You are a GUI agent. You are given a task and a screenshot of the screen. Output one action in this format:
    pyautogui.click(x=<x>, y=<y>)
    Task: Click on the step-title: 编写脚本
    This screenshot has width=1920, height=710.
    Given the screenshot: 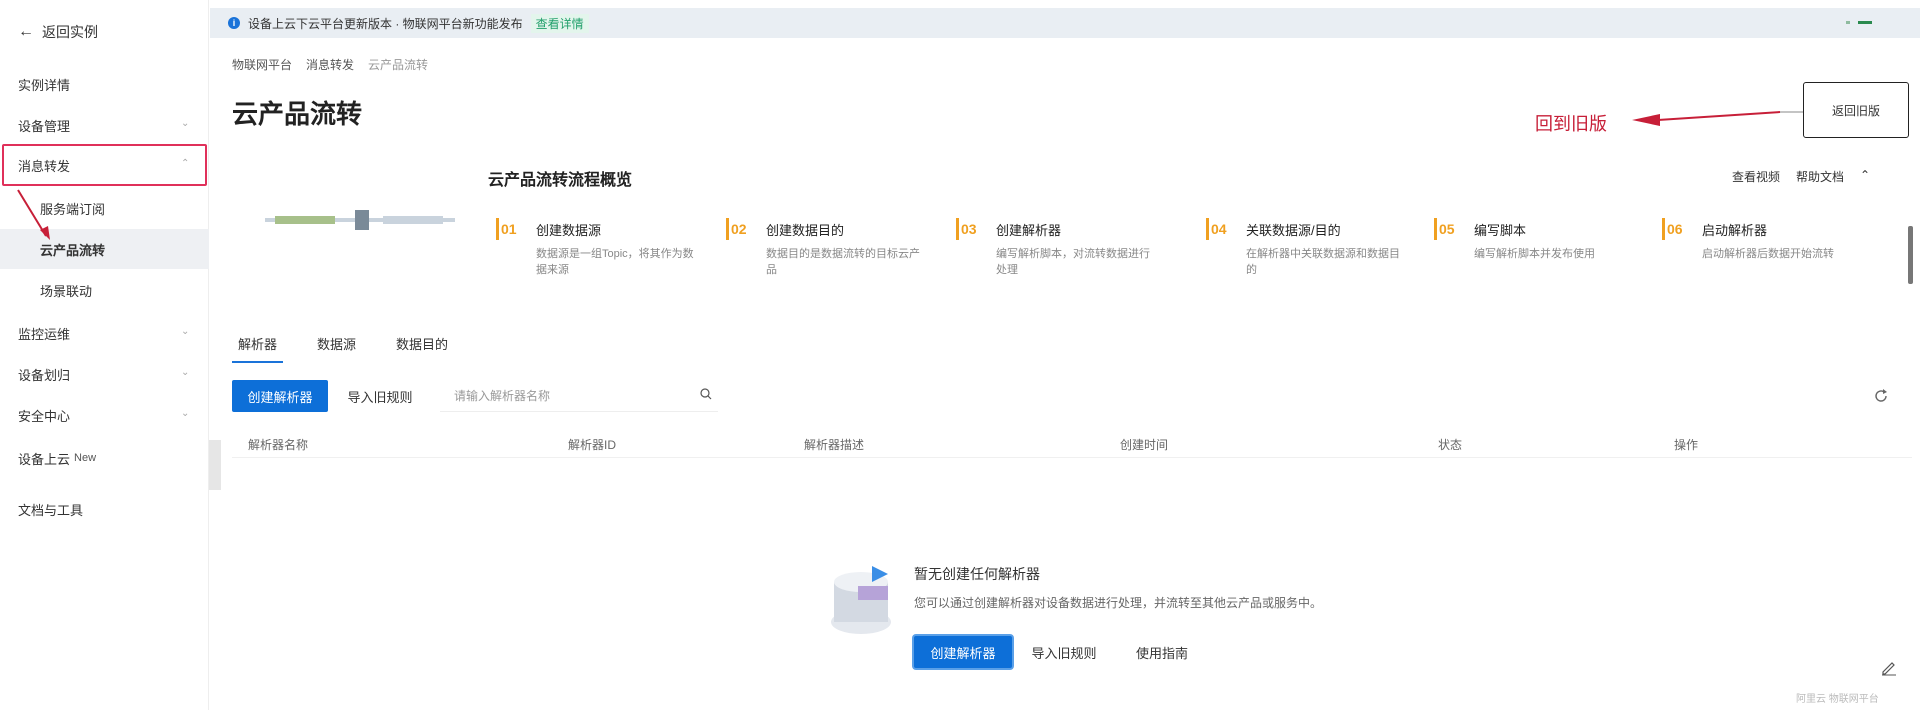 What is the action you would take?
    pyautogui.click(x=1500, y=229)
    